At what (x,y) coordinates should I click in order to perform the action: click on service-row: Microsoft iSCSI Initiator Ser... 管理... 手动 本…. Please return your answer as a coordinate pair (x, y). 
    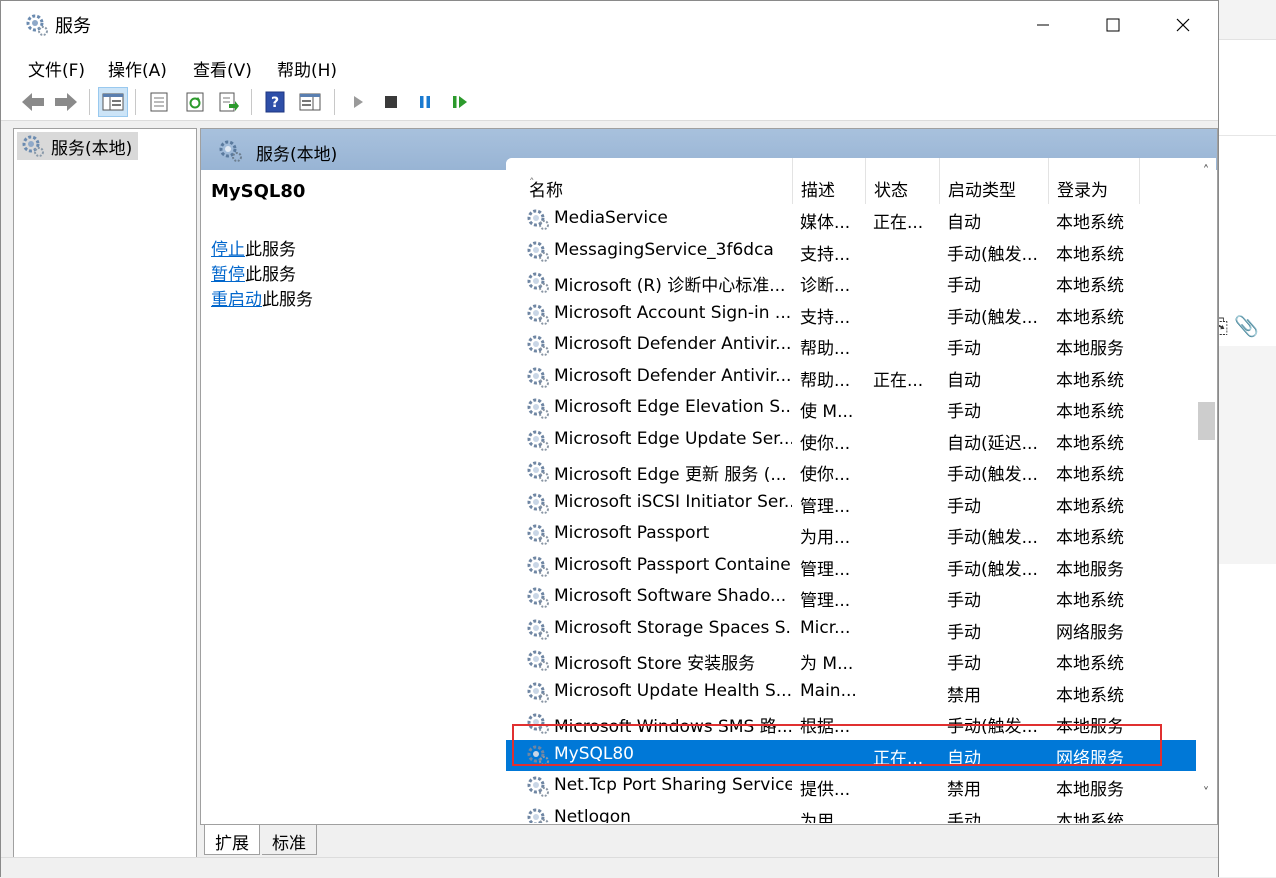
    Looking at the image, I should click on (851, 504).